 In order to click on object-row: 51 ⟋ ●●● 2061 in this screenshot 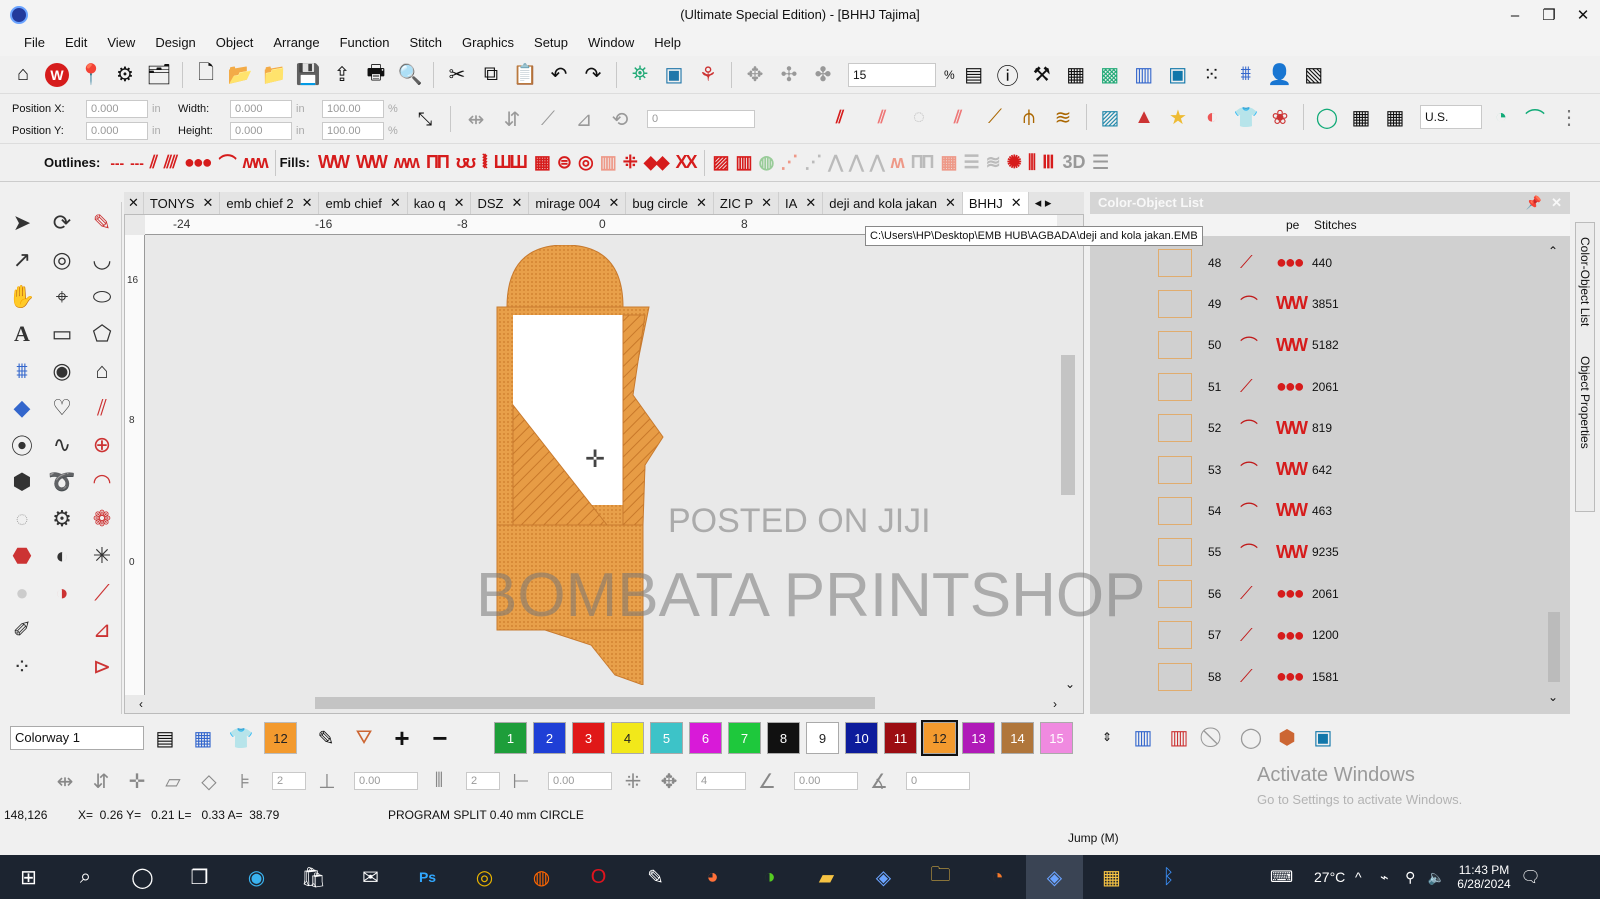, I will do `click(1317, 386)`.